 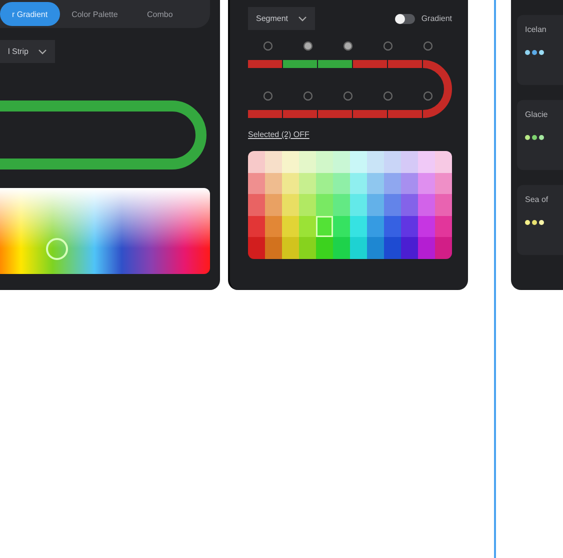 What do you see at coordinates (350, 134) in the screenshot?
I see `selection-status: Selected (2) OFF` at bounding box center [350, 134].